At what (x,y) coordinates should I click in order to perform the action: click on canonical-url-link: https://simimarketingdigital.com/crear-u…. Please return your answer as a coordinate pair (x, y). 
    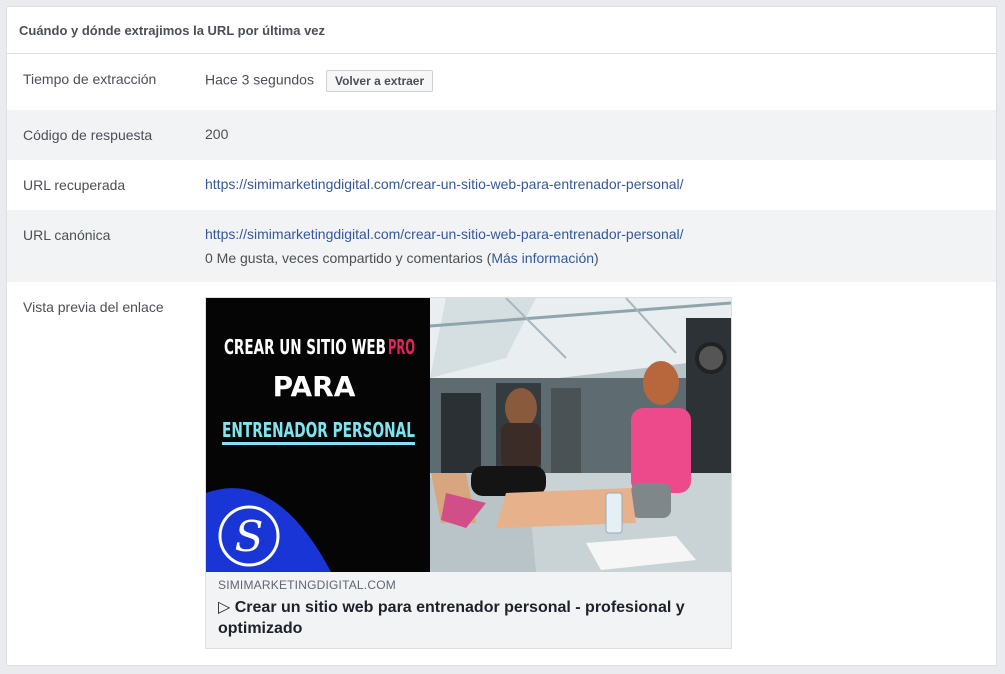
    Looking at the image, I should click on (444, 234).